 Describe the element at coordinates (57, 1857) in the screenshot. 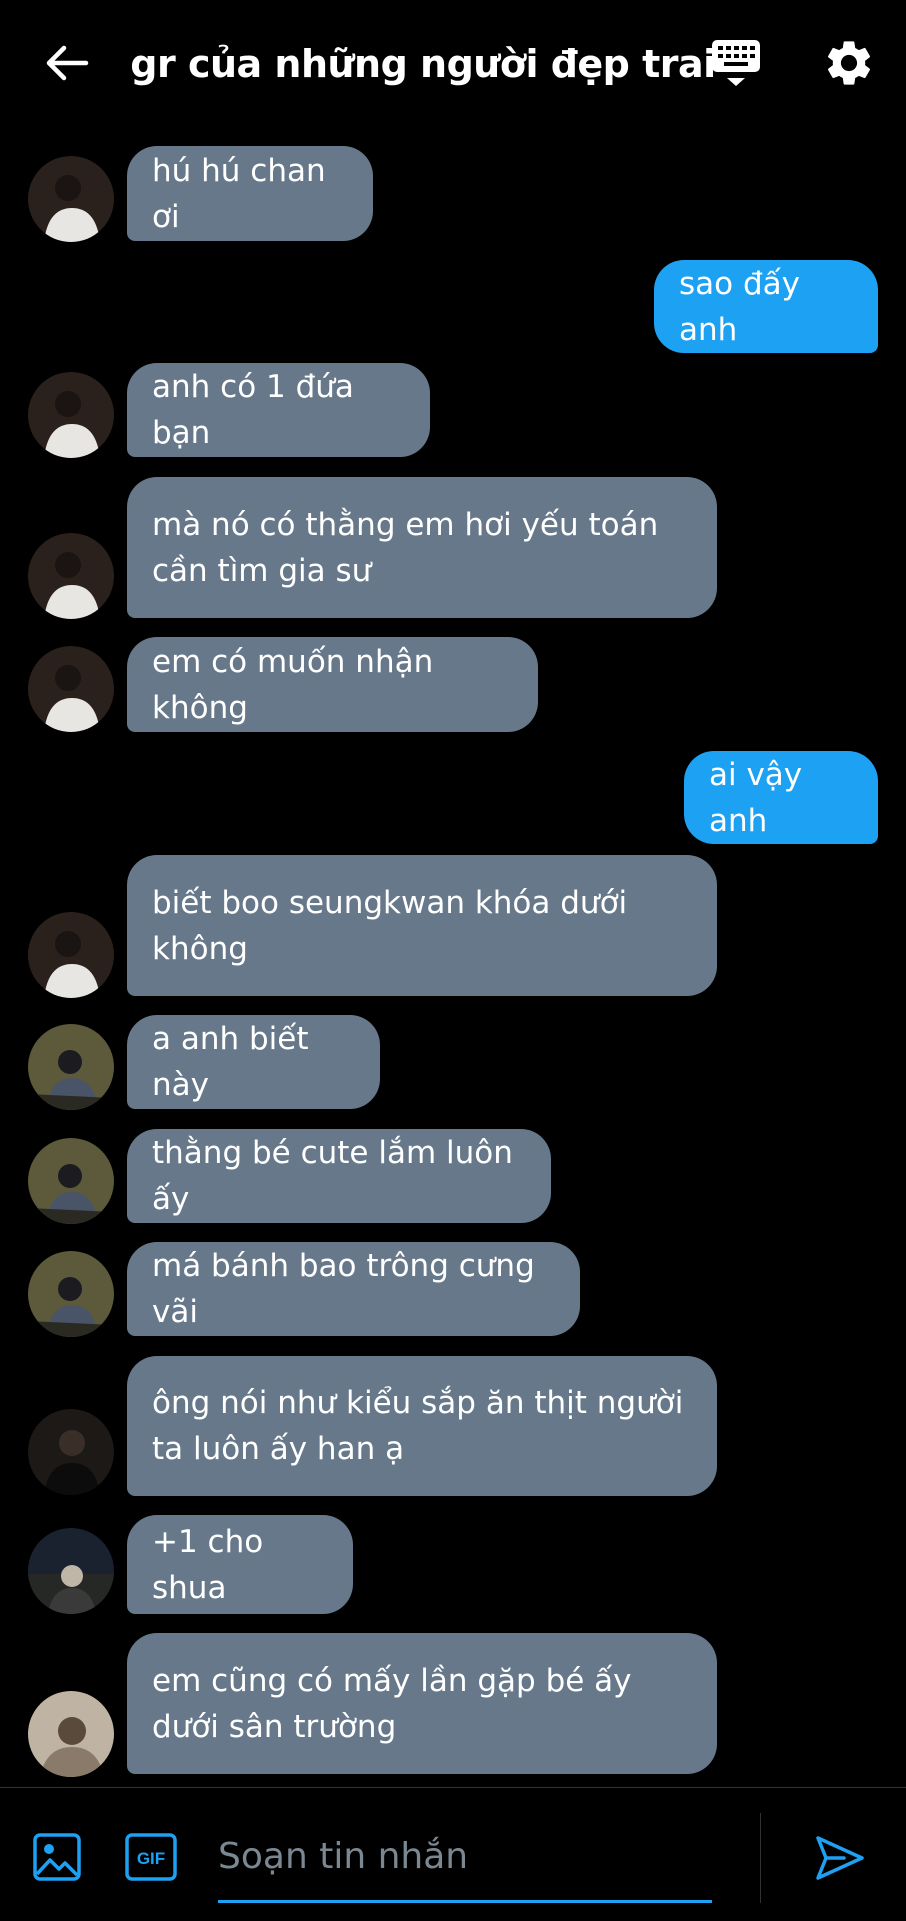

I see `image-icon` at that location.